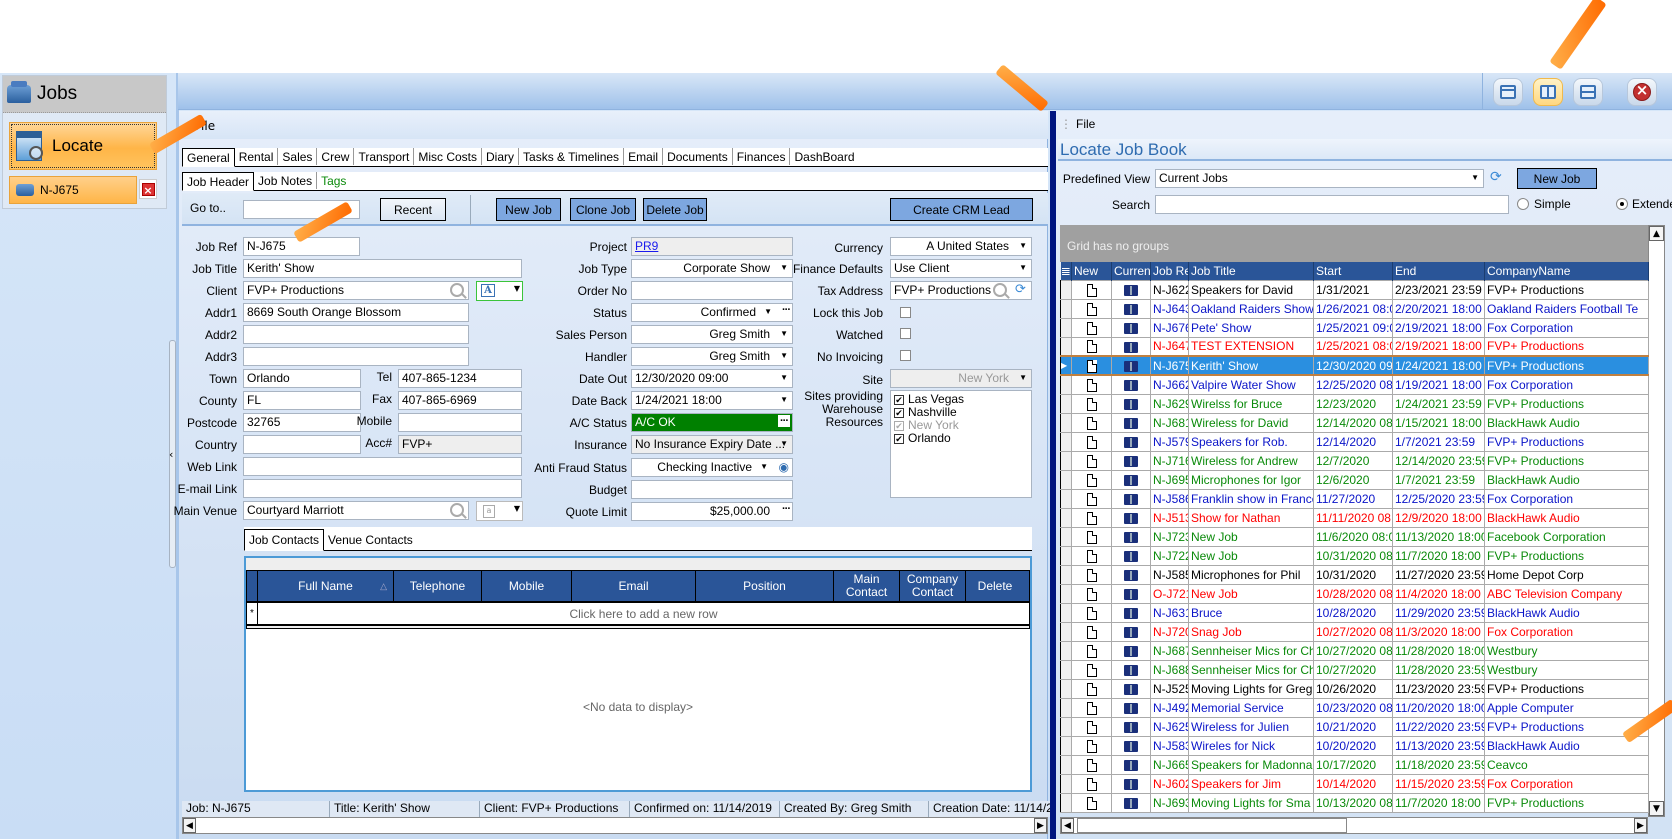 This screenshot has height=839, width=1672. I want to click on cell-job-title: New Job, so click(1251, 555).